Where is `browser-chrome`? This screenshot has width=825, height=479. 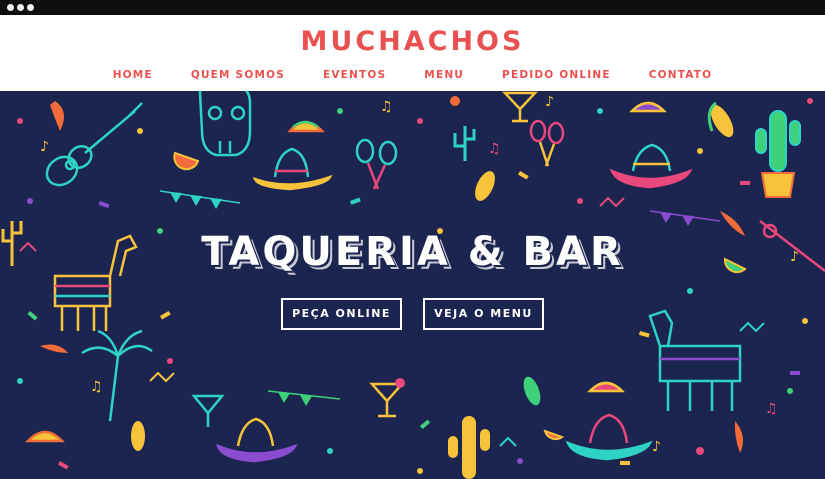
browser-chrome is located at coordinates (412, 7).